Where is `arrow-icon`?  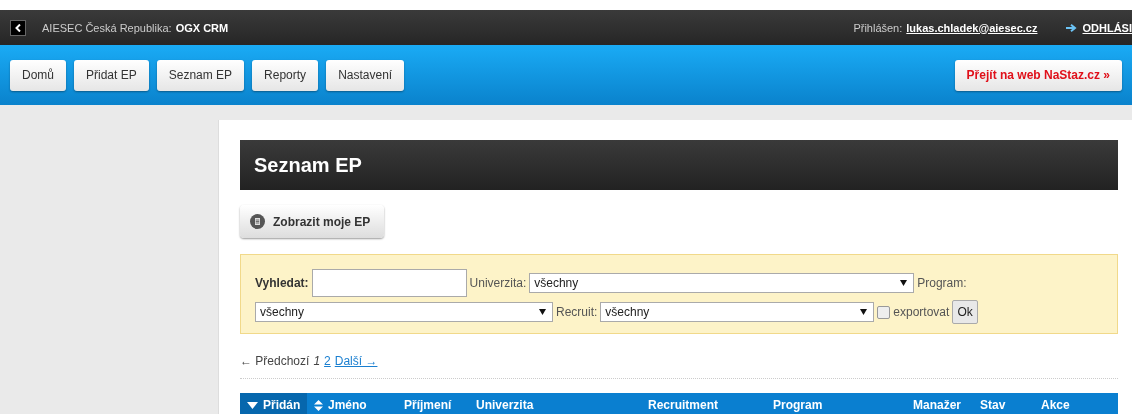
arrow-icon is located at coordinates (1071, 27).